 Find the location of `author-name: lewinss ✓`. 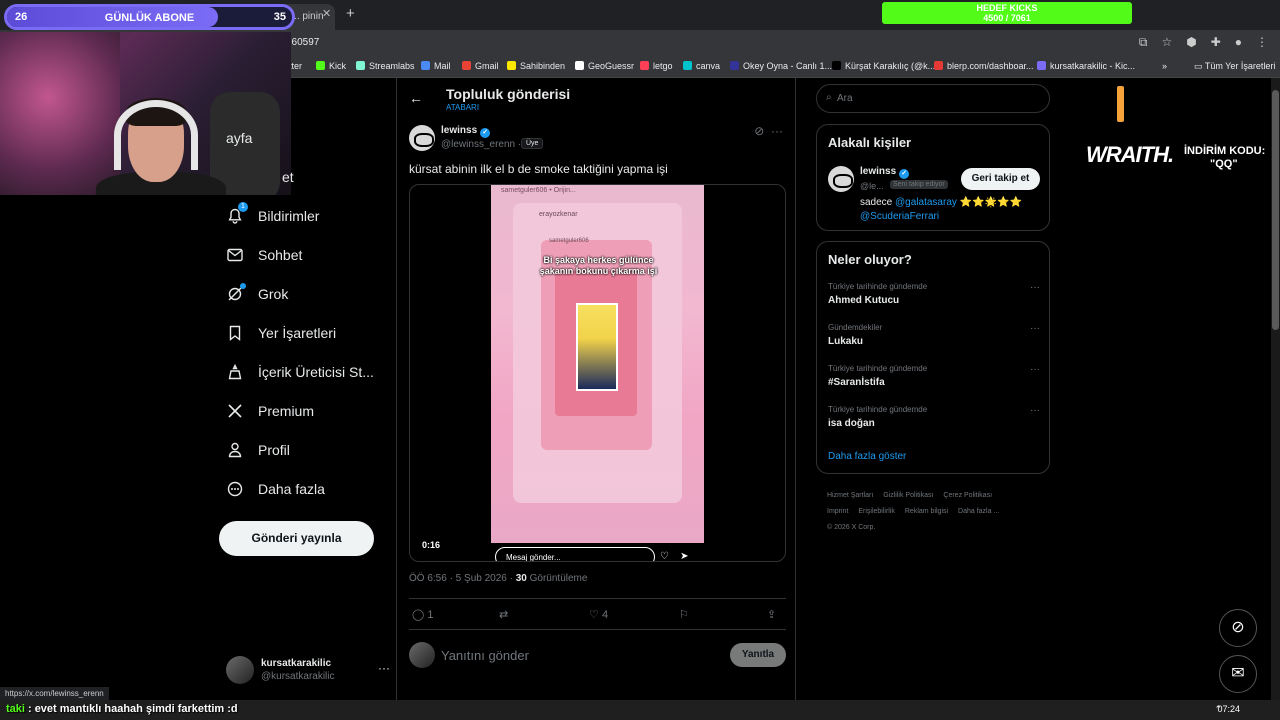

author-name: lewinss ✓ is located at coordinates (466, 131).